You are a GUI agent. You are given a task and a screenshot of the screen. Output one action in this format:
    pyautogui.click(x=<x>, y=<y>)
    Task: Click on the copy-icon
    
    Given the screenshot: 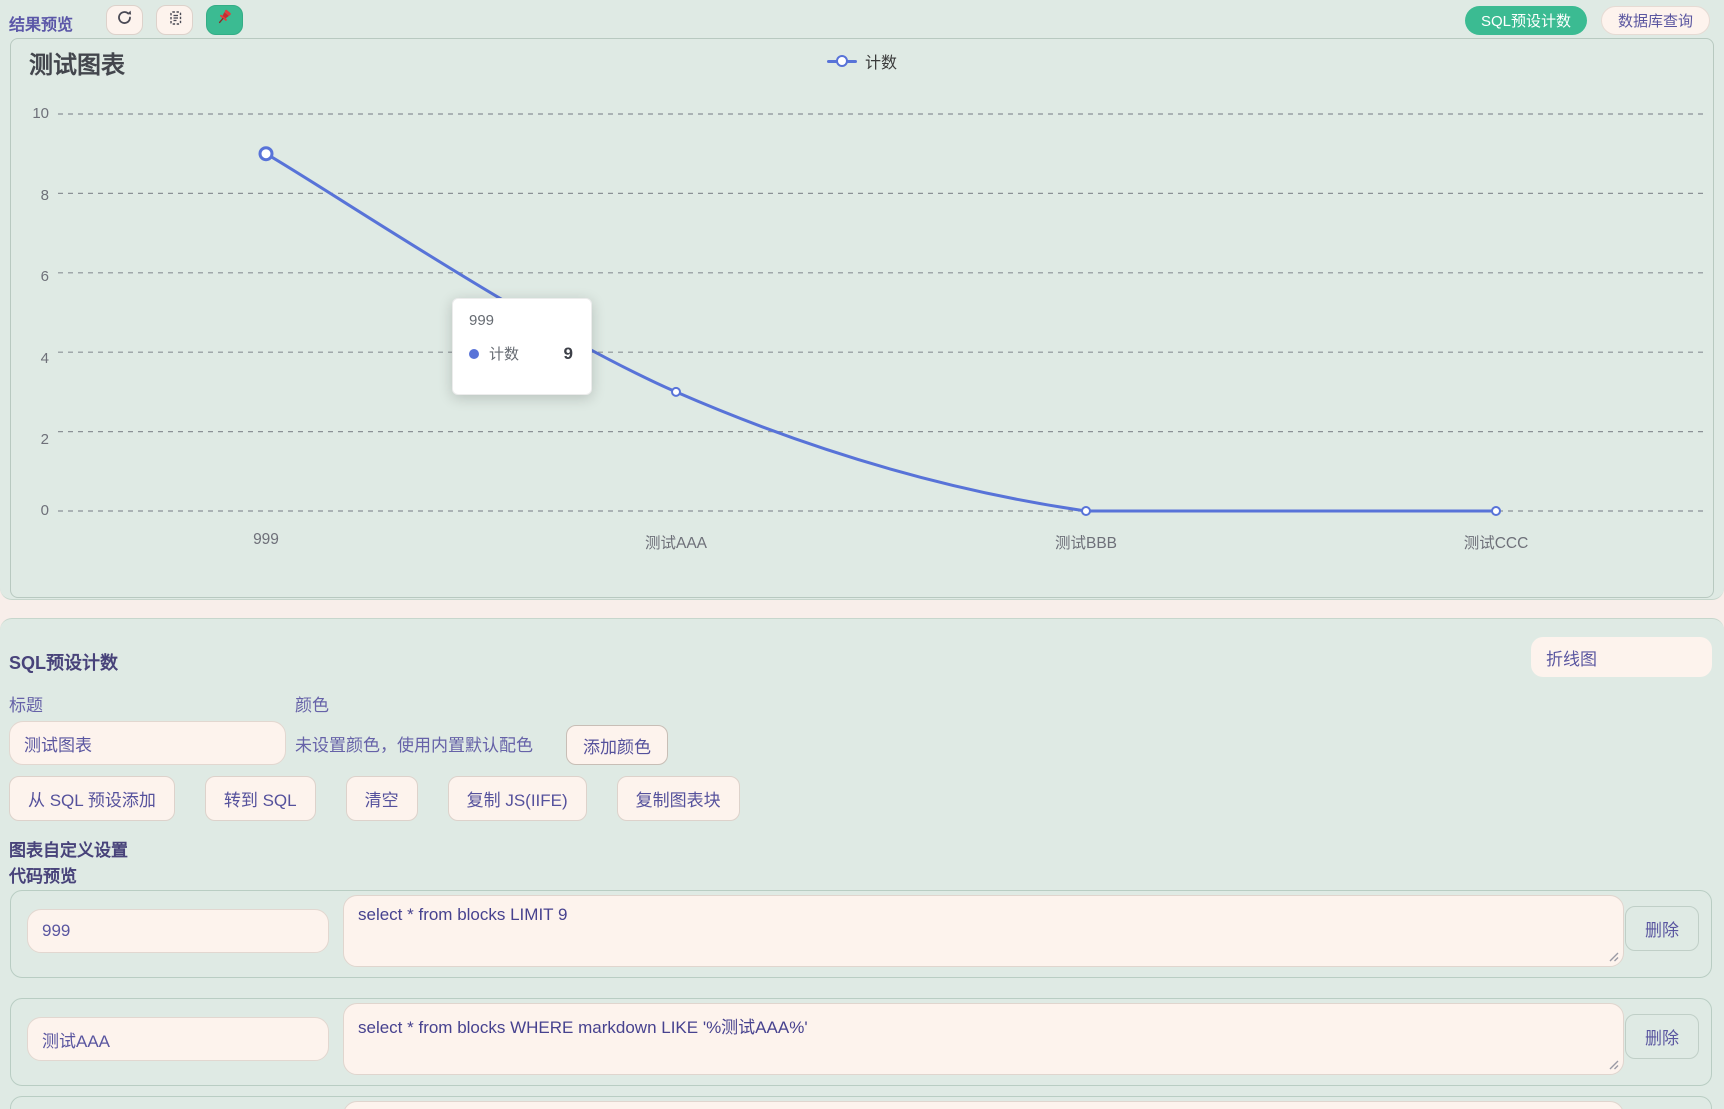 What is the action you would take?
    pyautogui.click(x=175, y=20)
    